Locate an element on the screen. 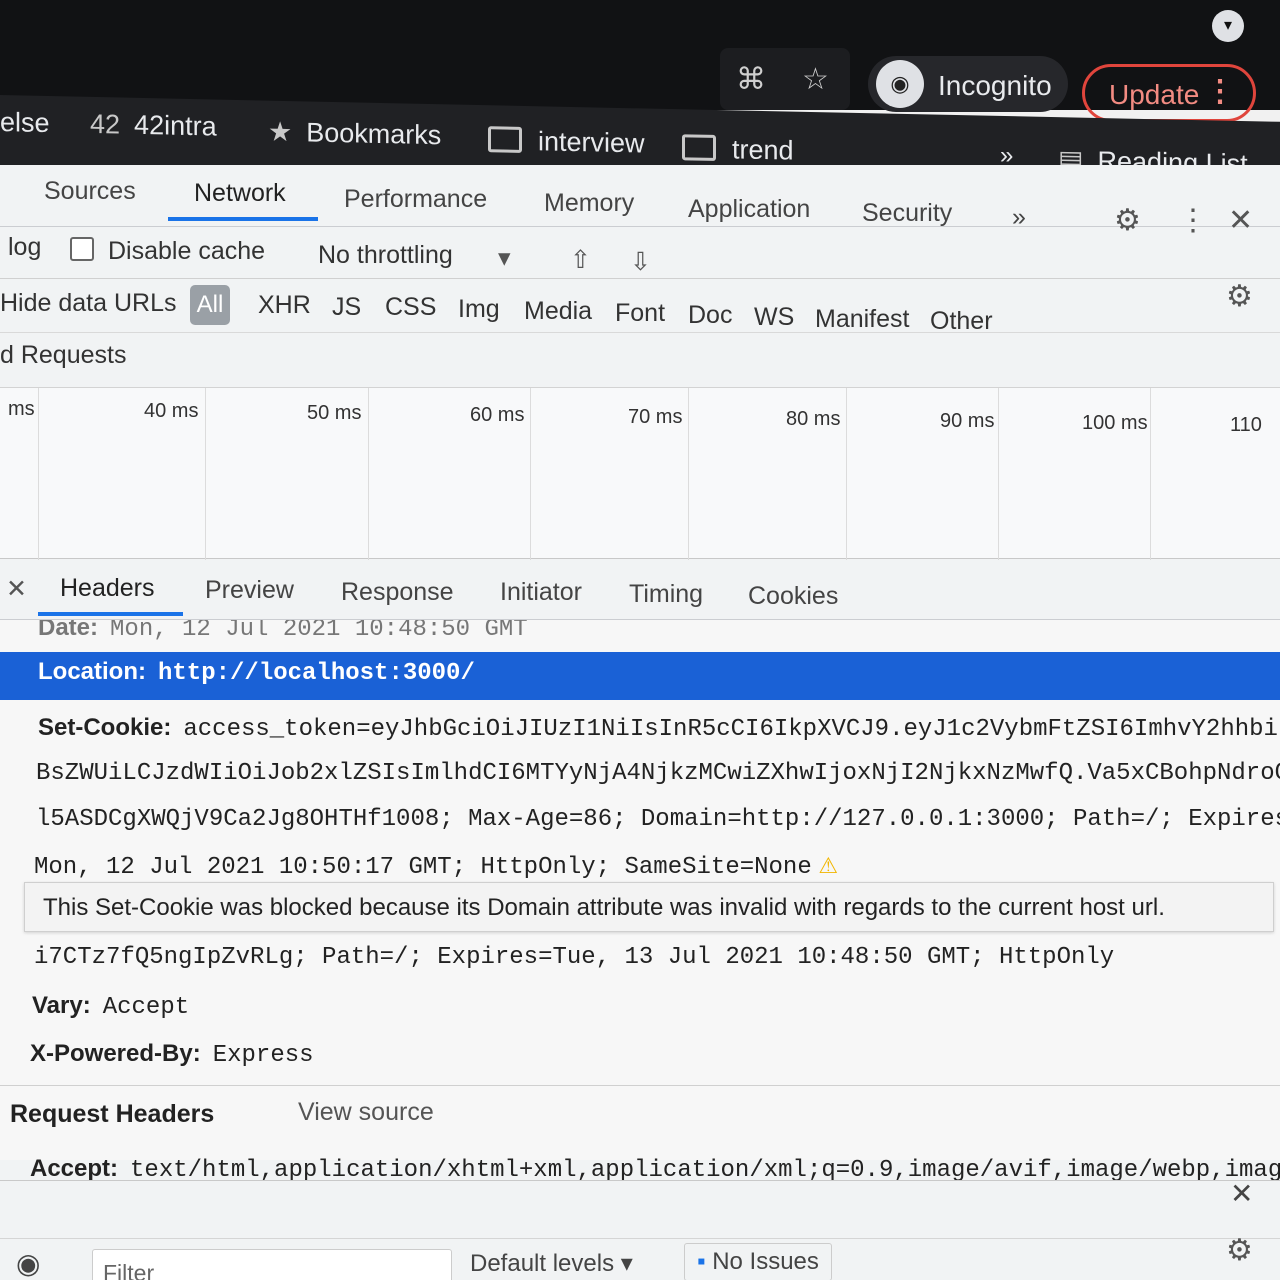 The image size is (1280, 1280). filter-img: Img is located at coordinates (479, 309).